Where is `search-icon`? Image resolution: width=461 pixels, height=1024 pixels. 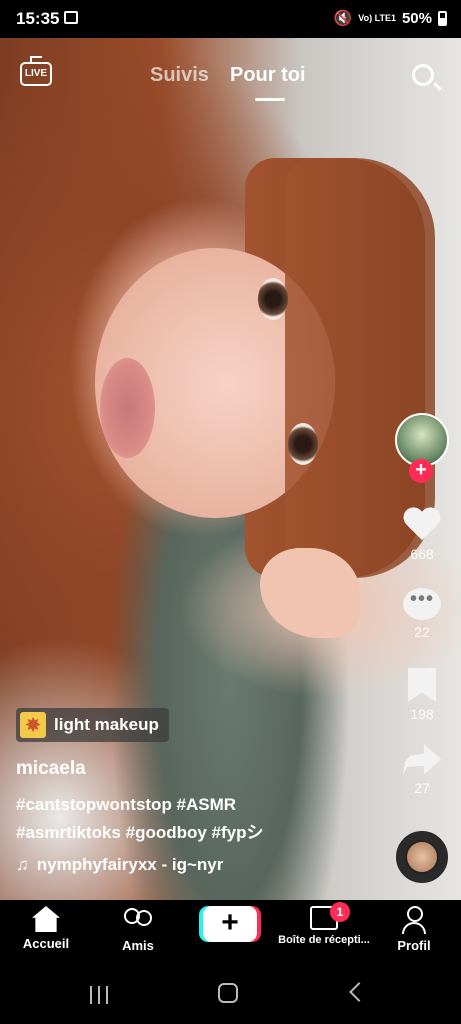 search-icon is located at coordinates (423, 75).